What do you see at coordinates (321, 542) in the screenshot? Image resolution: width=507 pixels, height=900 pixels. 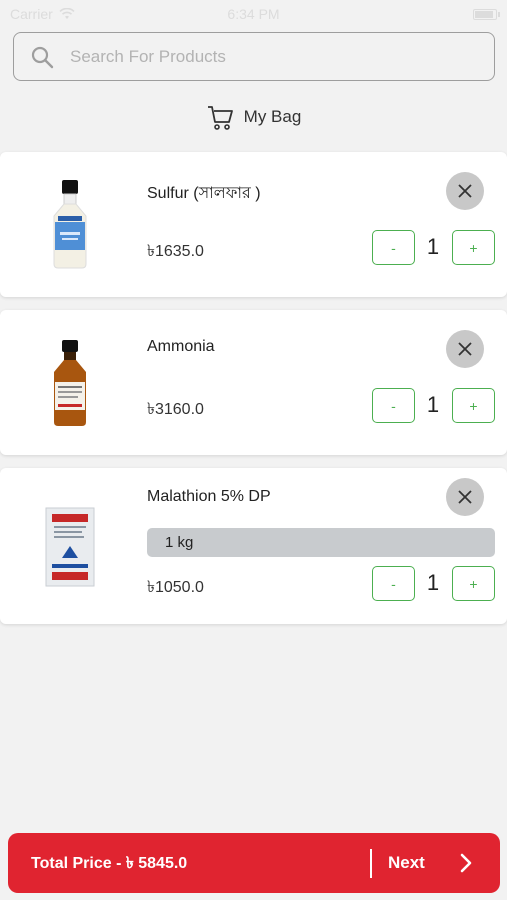 I see `variant-selector: 1 kg` at bounding box center [321, 542].